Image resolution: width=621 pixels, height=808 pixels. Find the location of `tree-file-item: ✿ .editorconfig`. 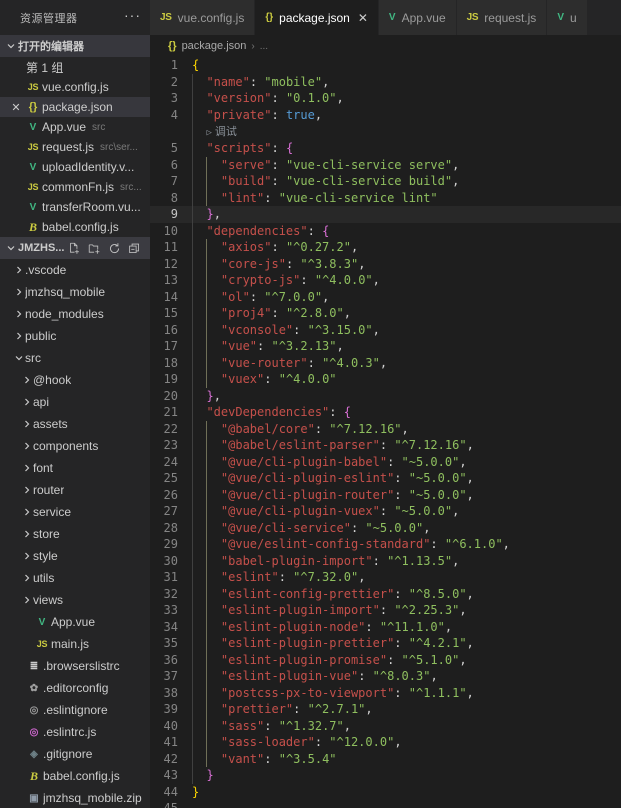

tree-file-item: ✿ .editorconfig is located at coordinates (75, 688).